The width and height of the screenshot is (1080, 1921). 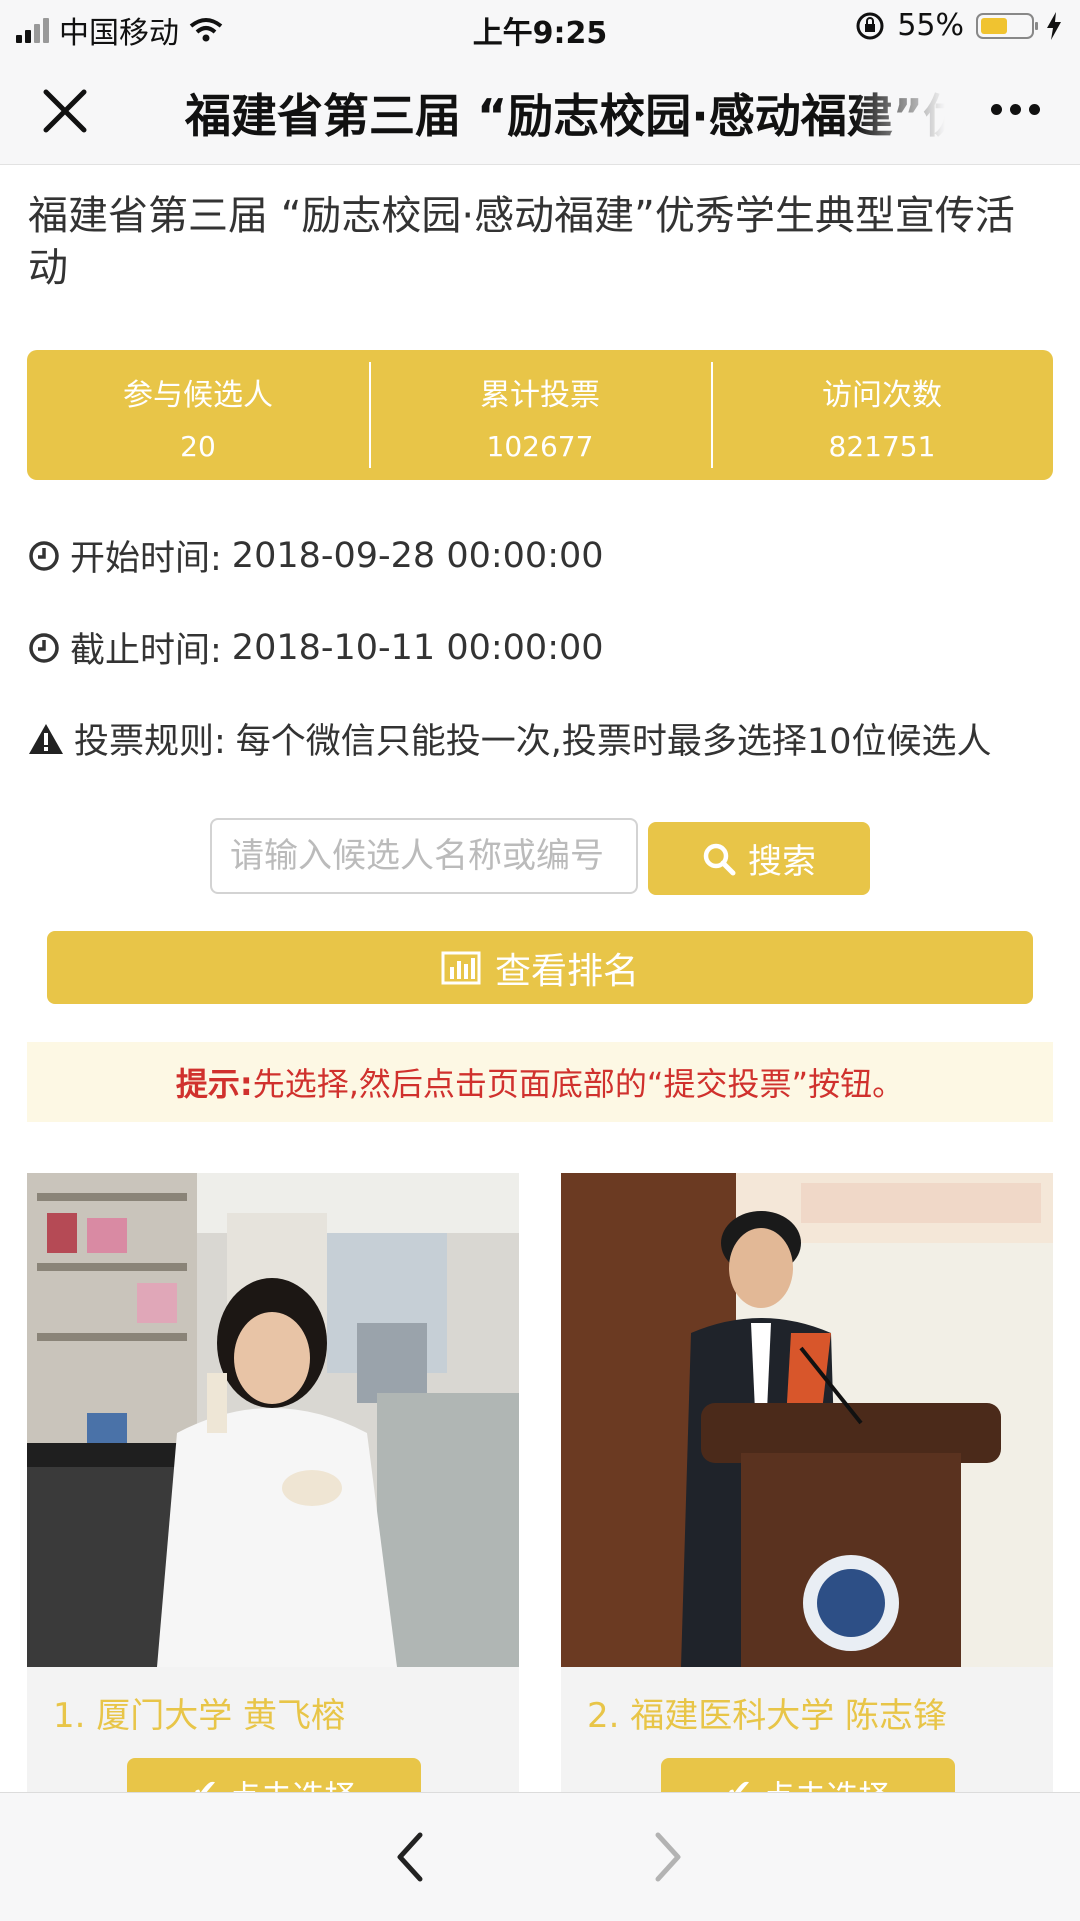 I want to click on start-time-row: 开始时间: 2018-09-28 00:00:00, so click(x=316, y=555).